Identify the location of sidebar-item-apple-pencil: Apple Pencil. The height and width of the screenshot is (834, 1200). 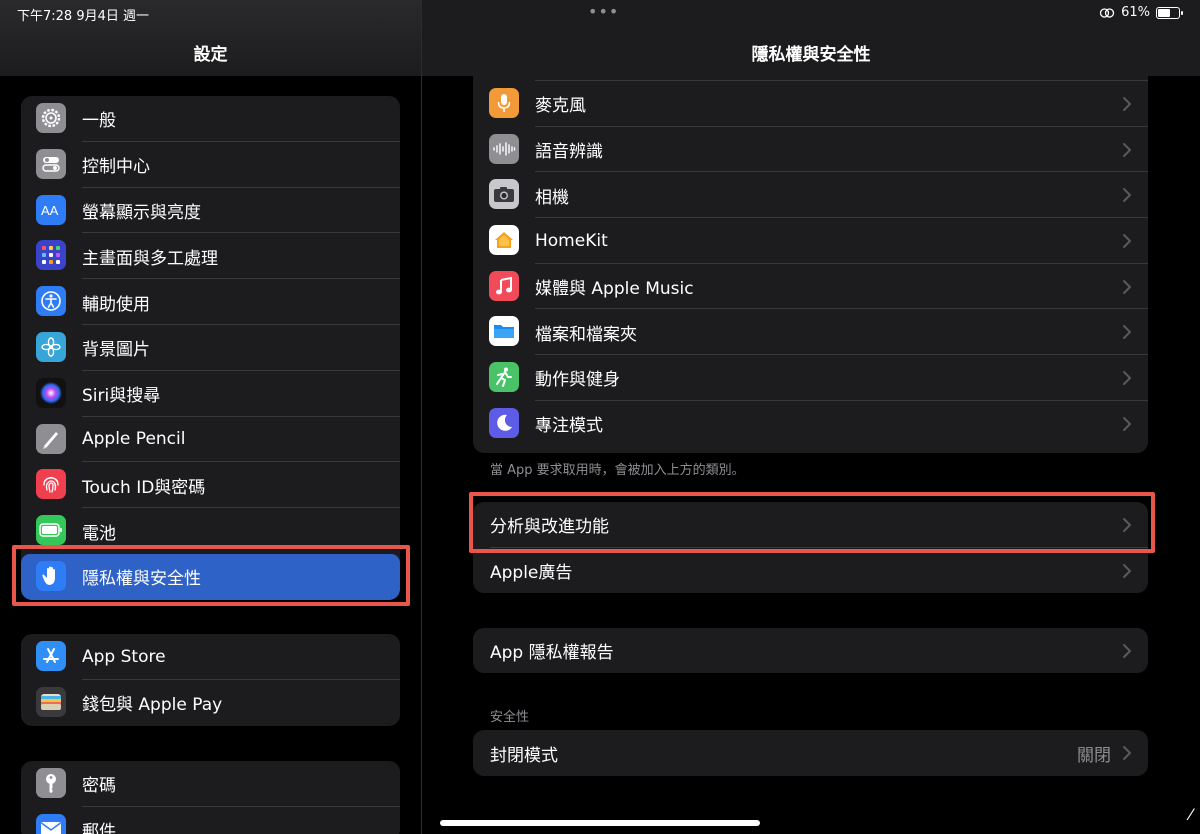
(210, 440).